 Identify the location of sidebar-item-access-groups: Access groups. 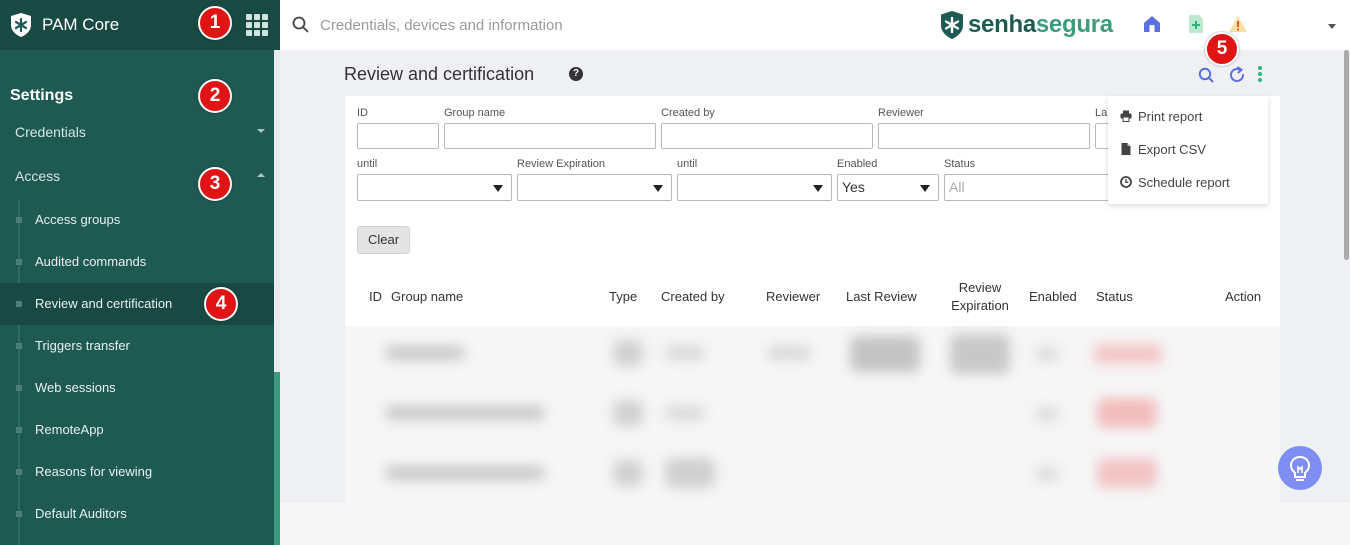
(137, 220).